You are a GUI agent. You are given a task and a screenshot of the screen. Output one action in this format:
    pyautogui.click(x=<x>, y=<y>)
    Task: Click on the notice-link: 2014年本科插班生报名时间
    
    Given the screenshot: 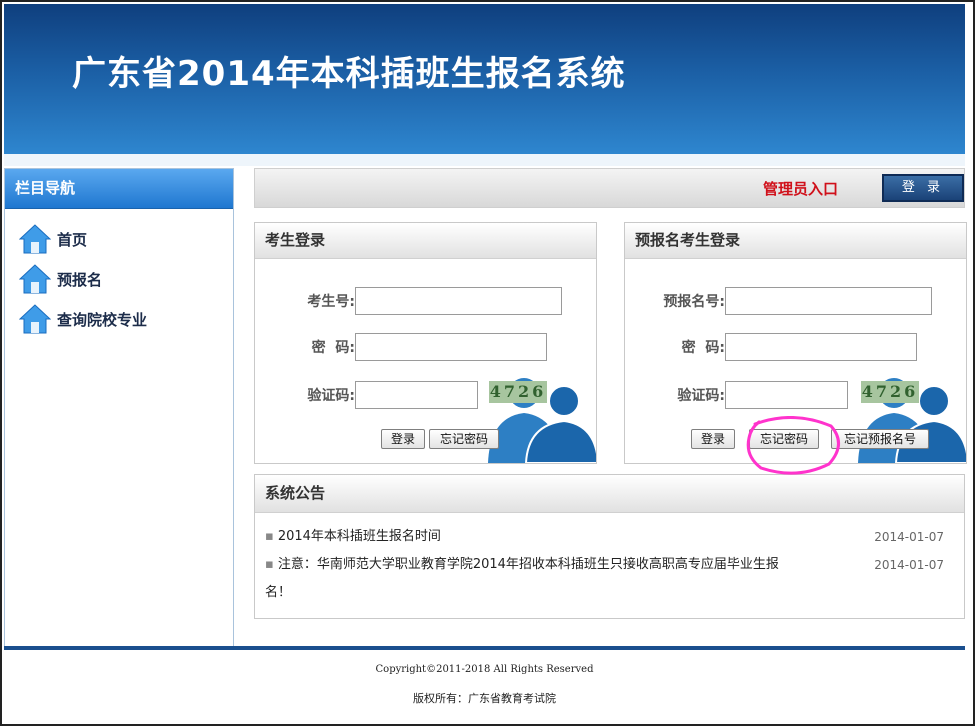 What is the action you would take?
    pyautogui.click(x=359, y=536)
    